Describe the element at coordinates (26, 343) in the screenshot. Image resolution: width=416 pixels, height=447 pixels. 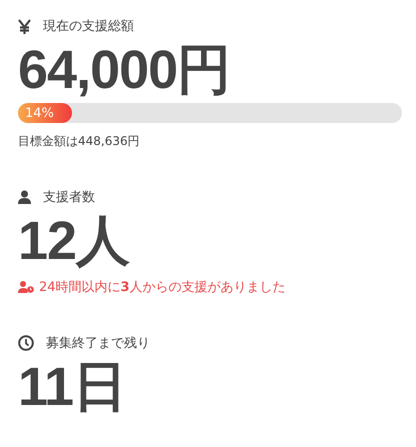
I see `clock-icon` at that location.